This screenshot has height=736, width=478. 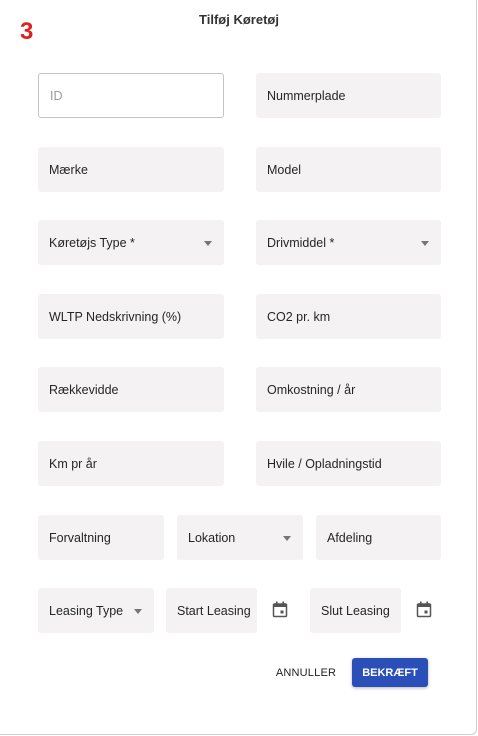 What do you see at coordinates (240, 537) in the screenshot?
I see `lokation-select: Lokation` at bounding box center [240, 537].